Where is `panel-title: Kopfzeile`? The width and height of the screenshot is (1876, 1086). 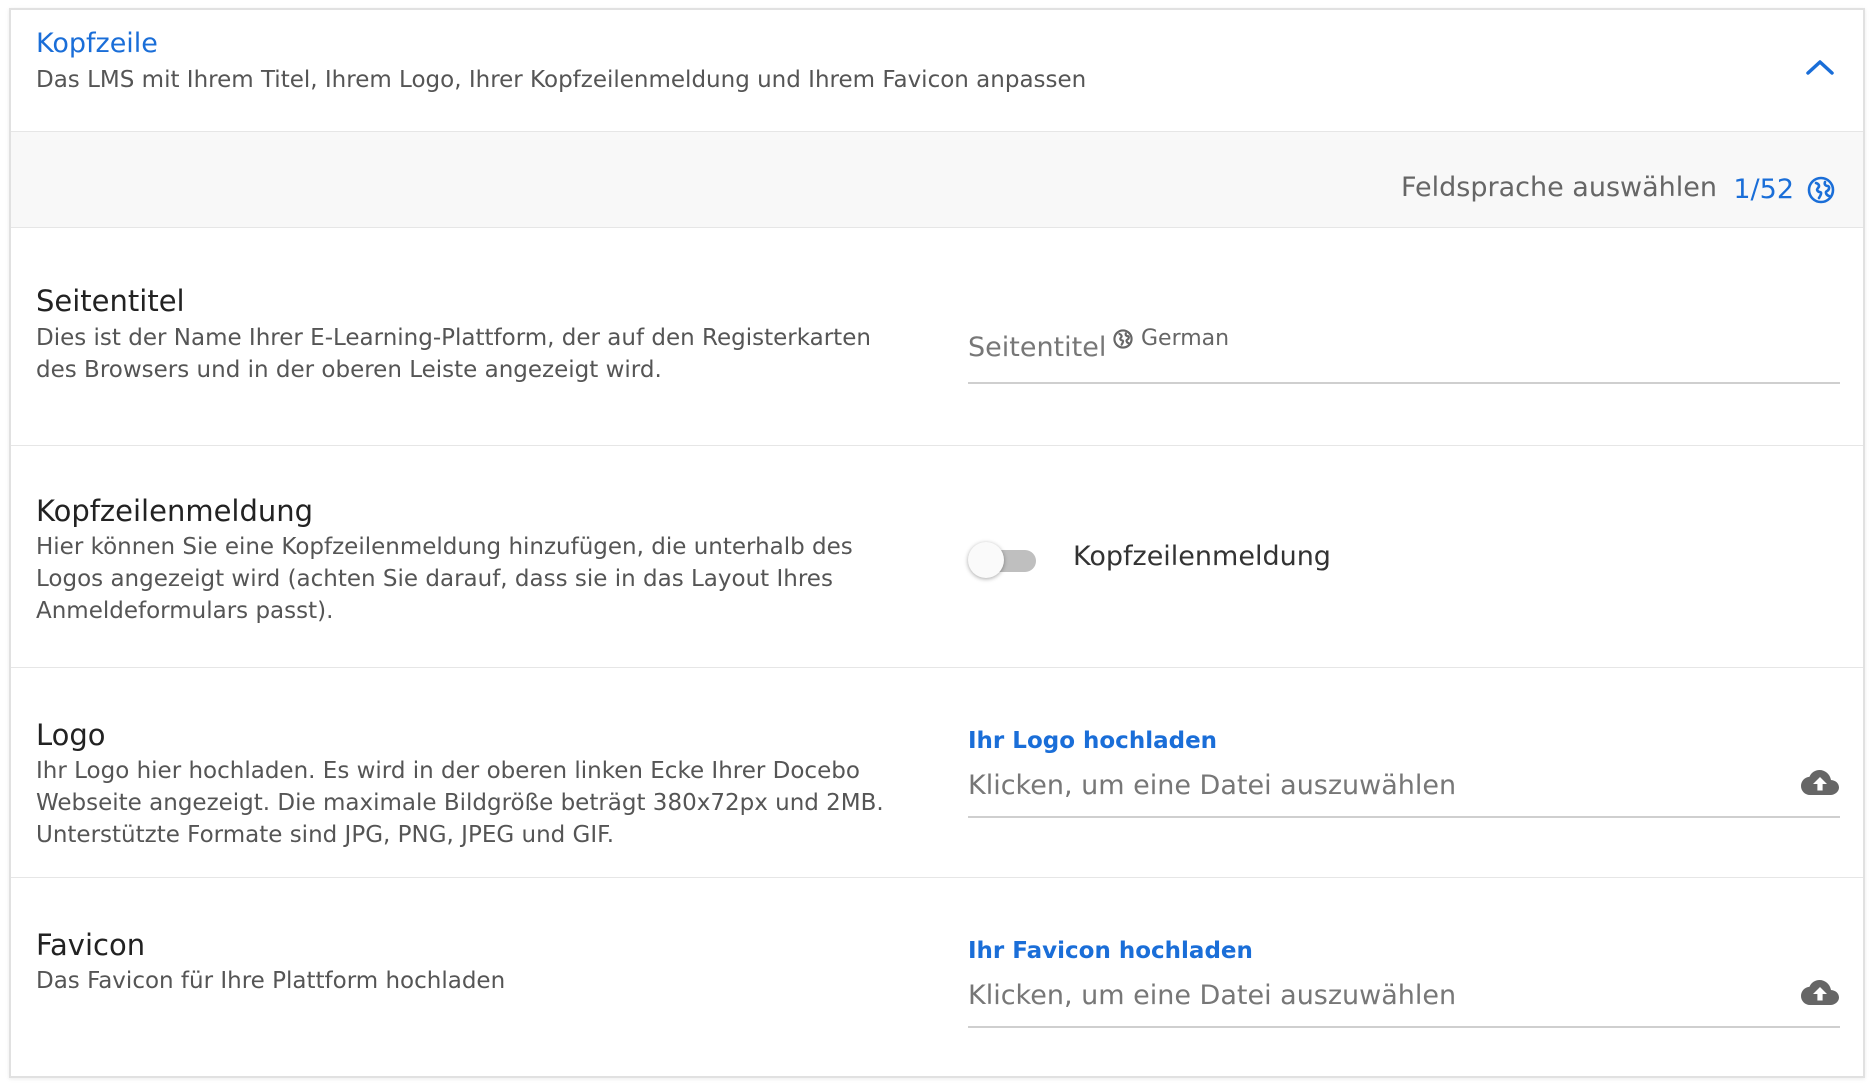
panel-title: Kopfzeile is located at coordinates (97, 43).